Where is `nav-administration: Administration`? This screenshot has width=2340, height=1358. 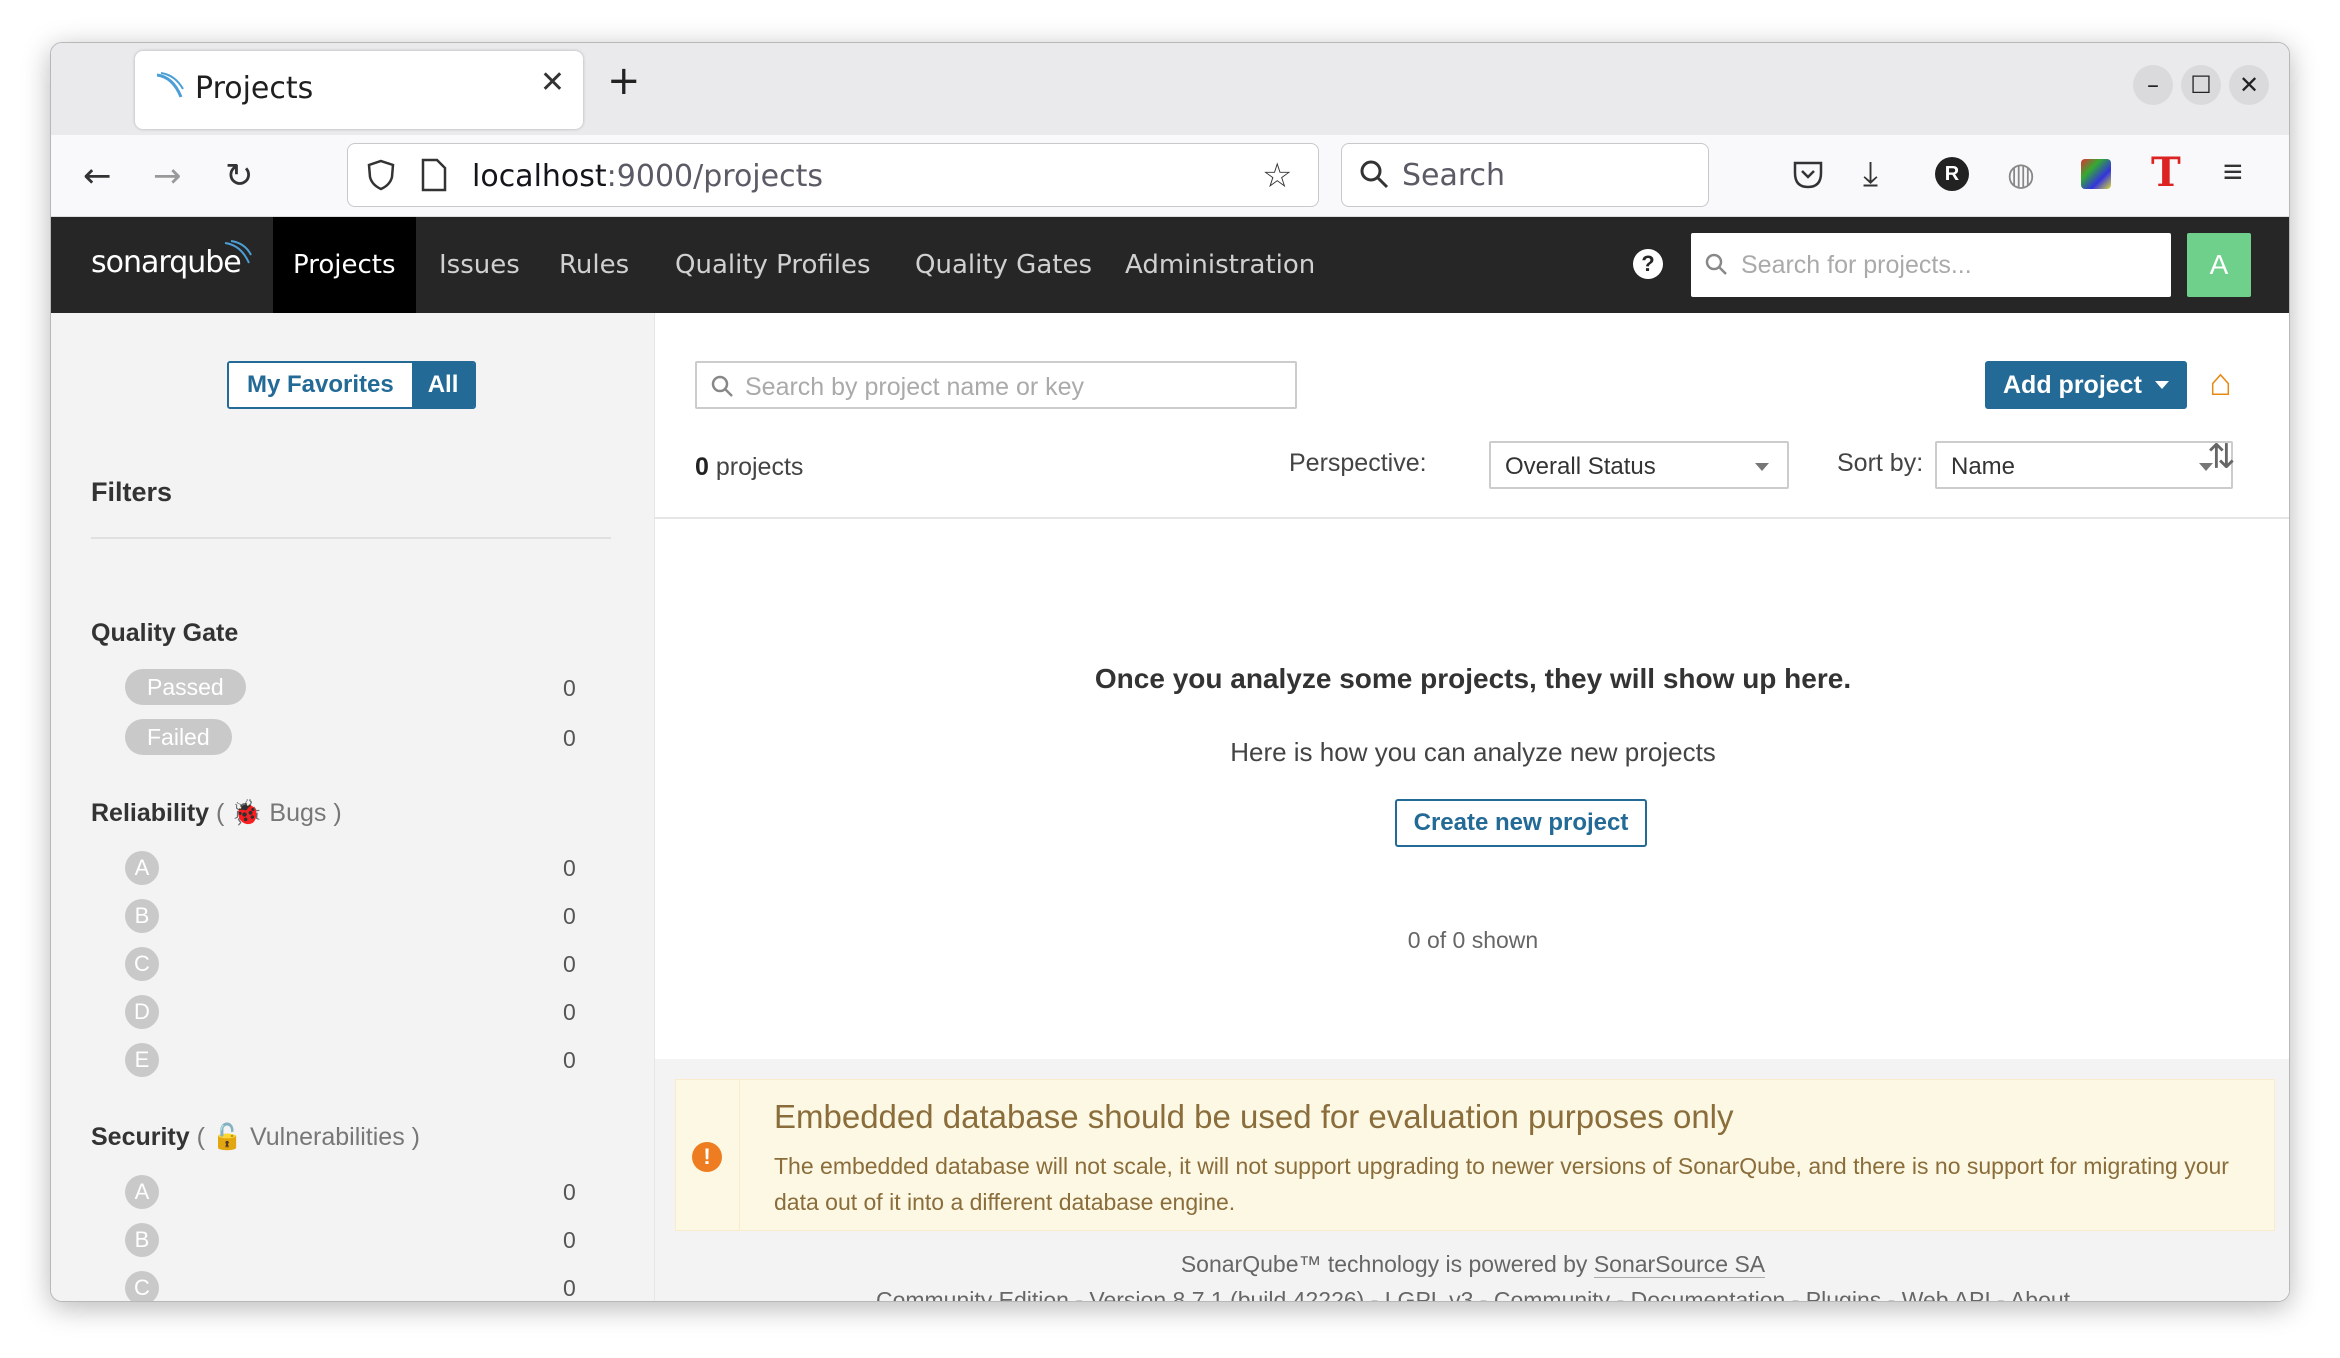
nav-administration: Administration is located at coordinates (1220, 265).